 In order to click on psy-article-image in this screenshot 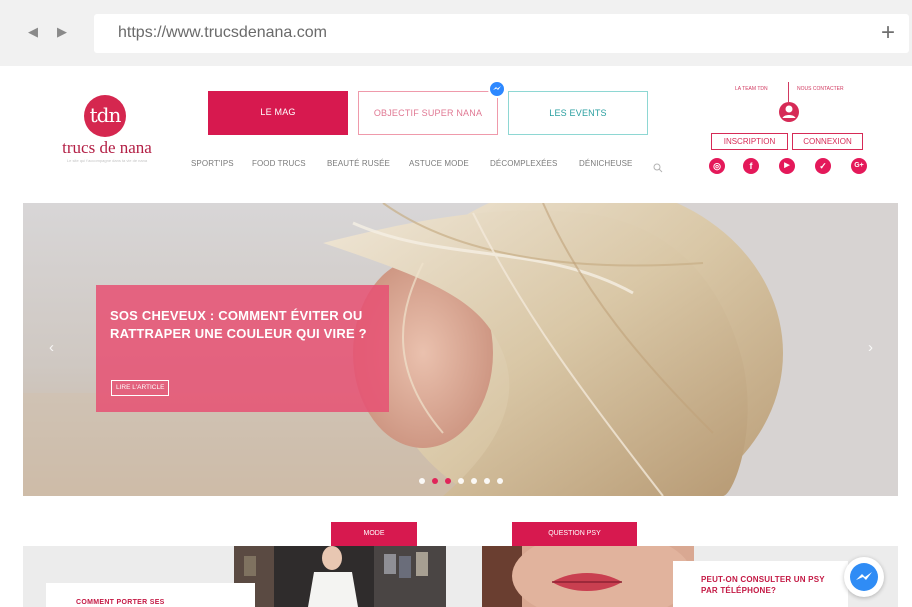, I will do `click(588, 576)`.